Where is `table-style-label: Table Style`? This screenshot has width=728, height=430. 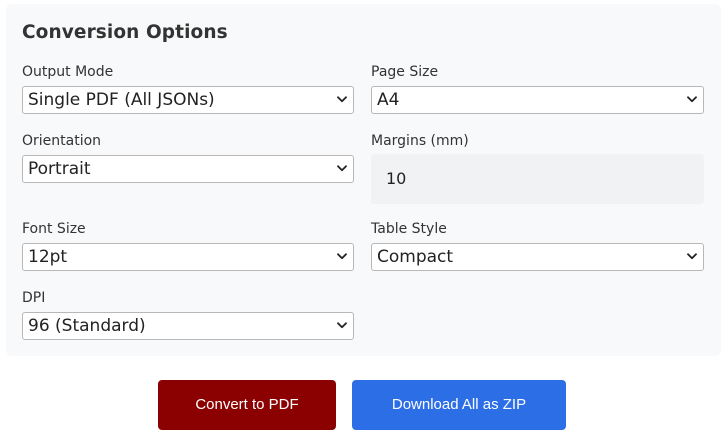
table-style-label: Table Style is located at coordinates (409, 229).